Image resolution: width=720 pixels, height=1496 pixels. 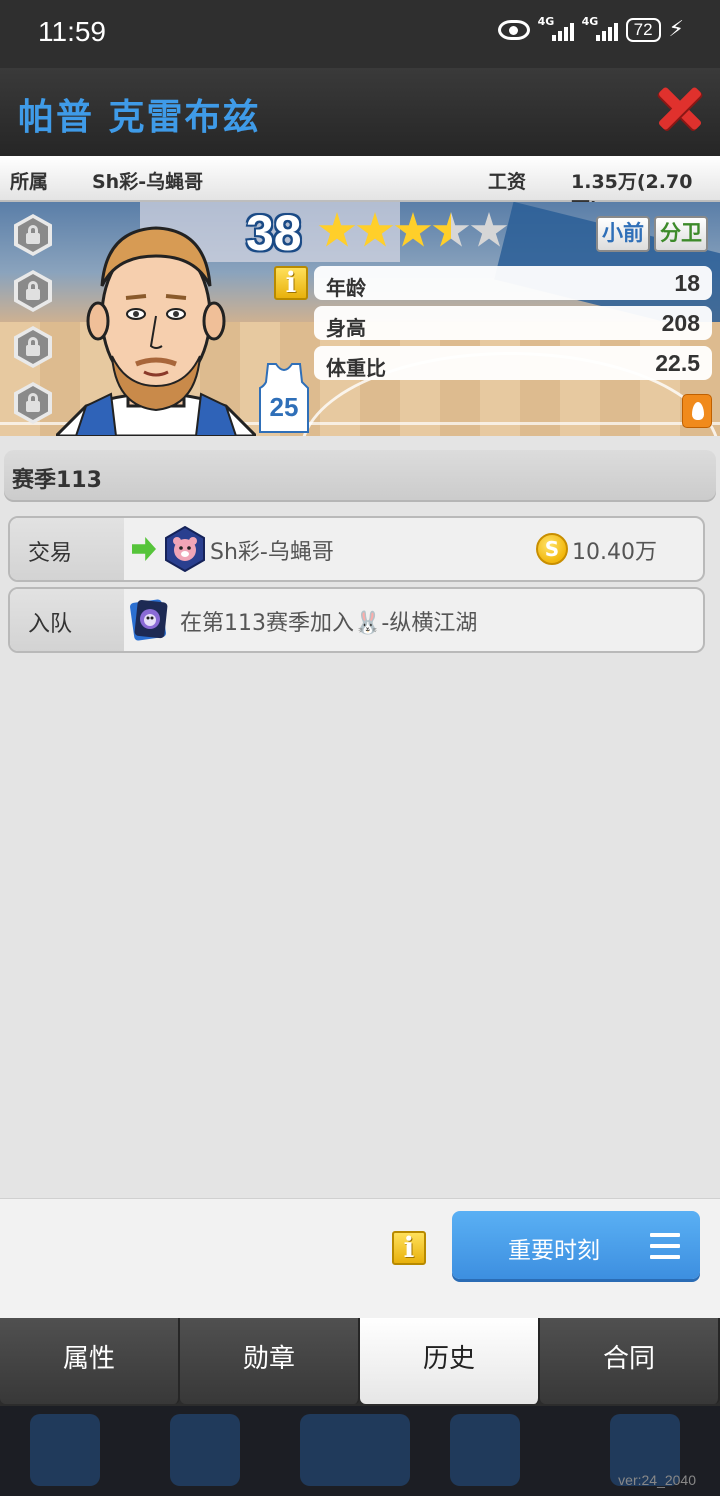 What do you see at coordinates (360, 188) in the screenshot?
I see `team-salary-row: 所属 Sh彩-乌蝇哥 工资 1.35万(2.70万)` at bounding box center [360, 188].